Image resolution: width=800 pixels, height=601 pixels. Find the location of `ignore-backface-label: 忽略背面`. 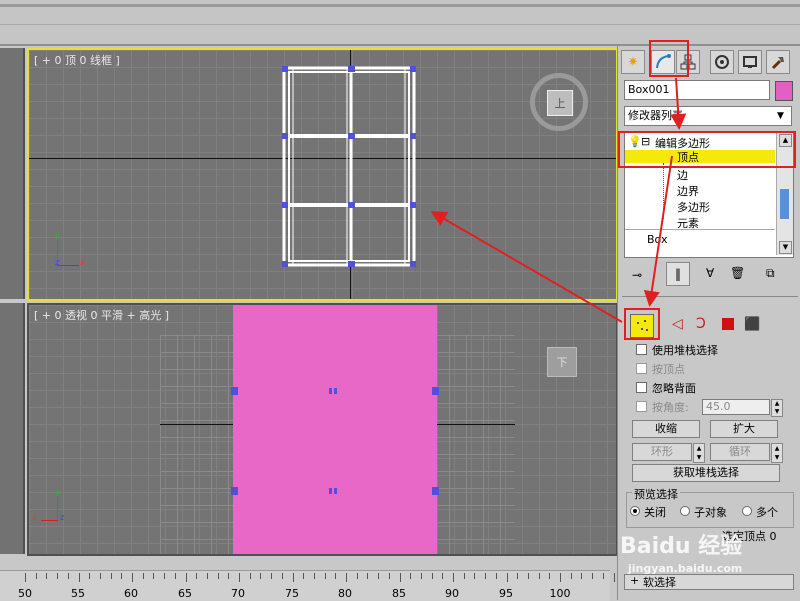

ignore-backface-label: 忽略背面 is located at coordinates (674, 388).